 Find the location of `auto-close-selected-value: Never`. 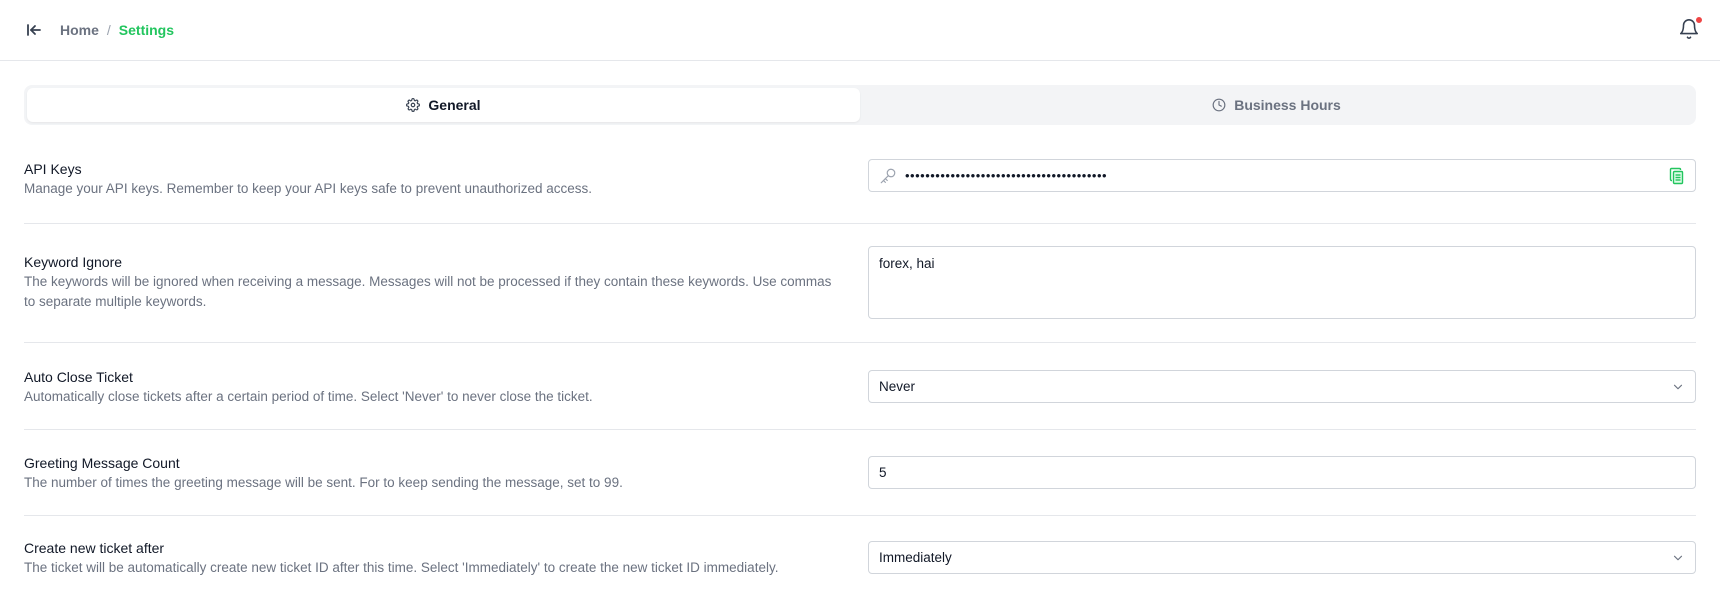

auto-close-selected-value: Never is located at coordinates (897, 386).